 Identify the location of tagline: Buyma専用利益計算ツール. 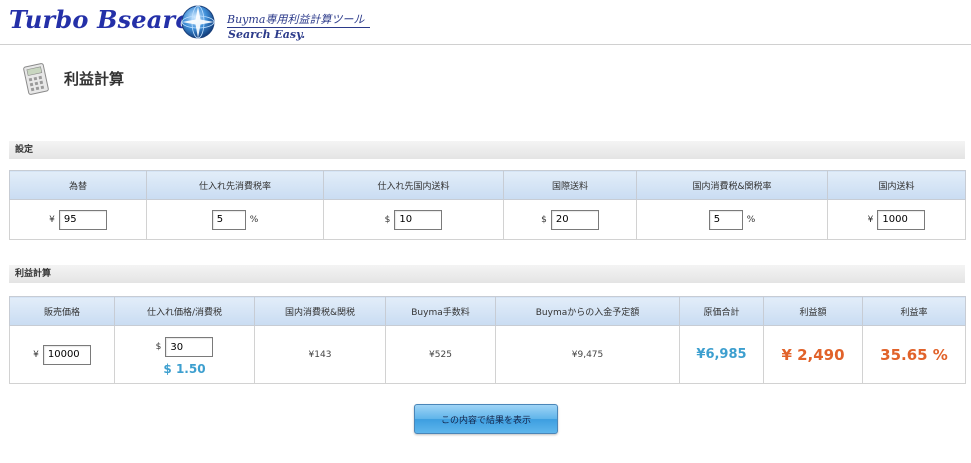
(299, 19).